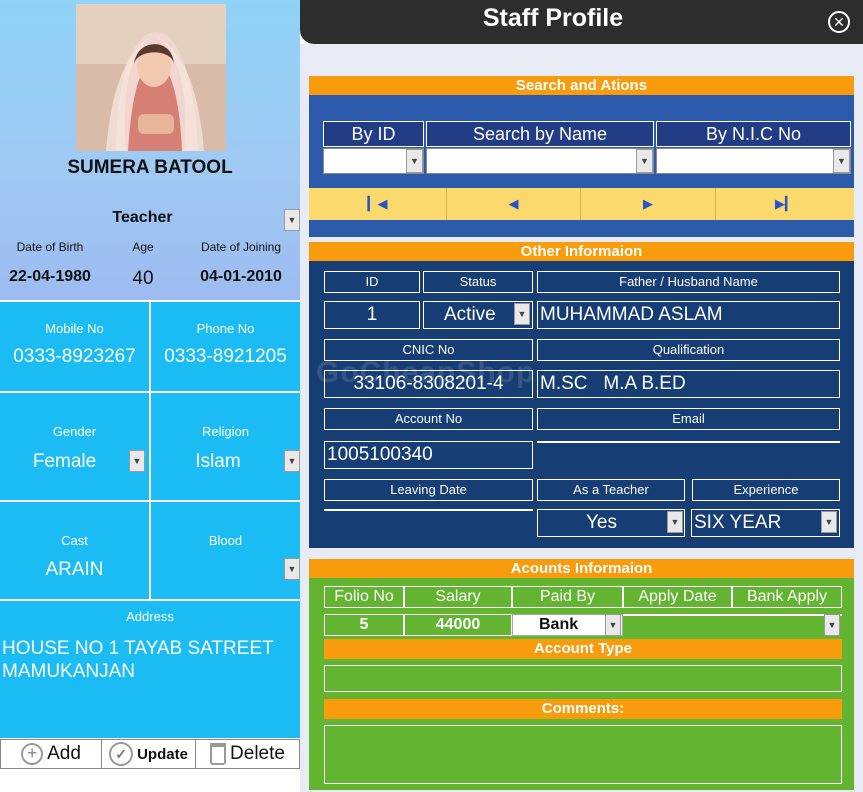  I want to click on experience-select: SIX YEAR, so click(765, 523).